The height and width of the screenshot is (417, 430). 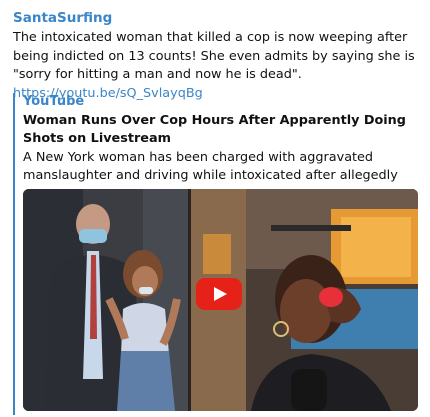 I want to click on play-icon, so click(x=219, y=294).